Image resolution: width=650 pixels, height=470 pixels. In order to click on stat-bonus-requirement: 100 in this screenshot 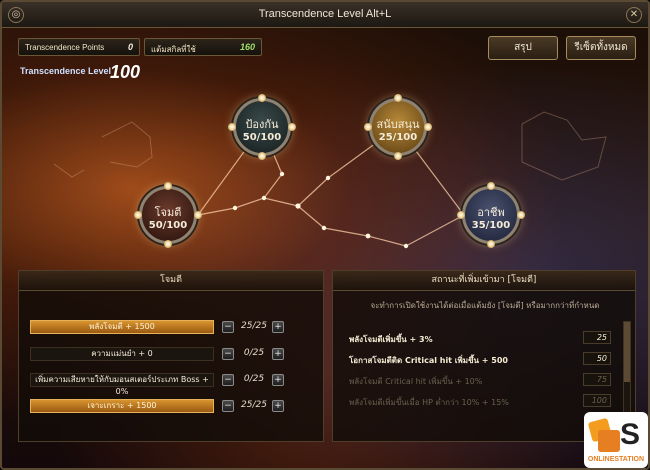, I will do `click(597, 400)`.